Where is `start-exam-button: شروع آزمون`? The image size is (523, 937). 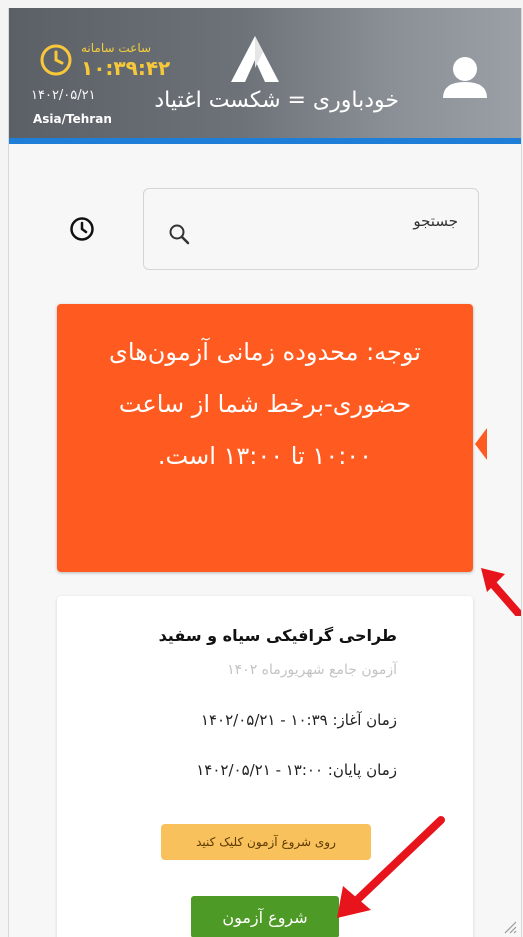 start-exam-button: شروع آزمون is located at coordinates (265, 916).